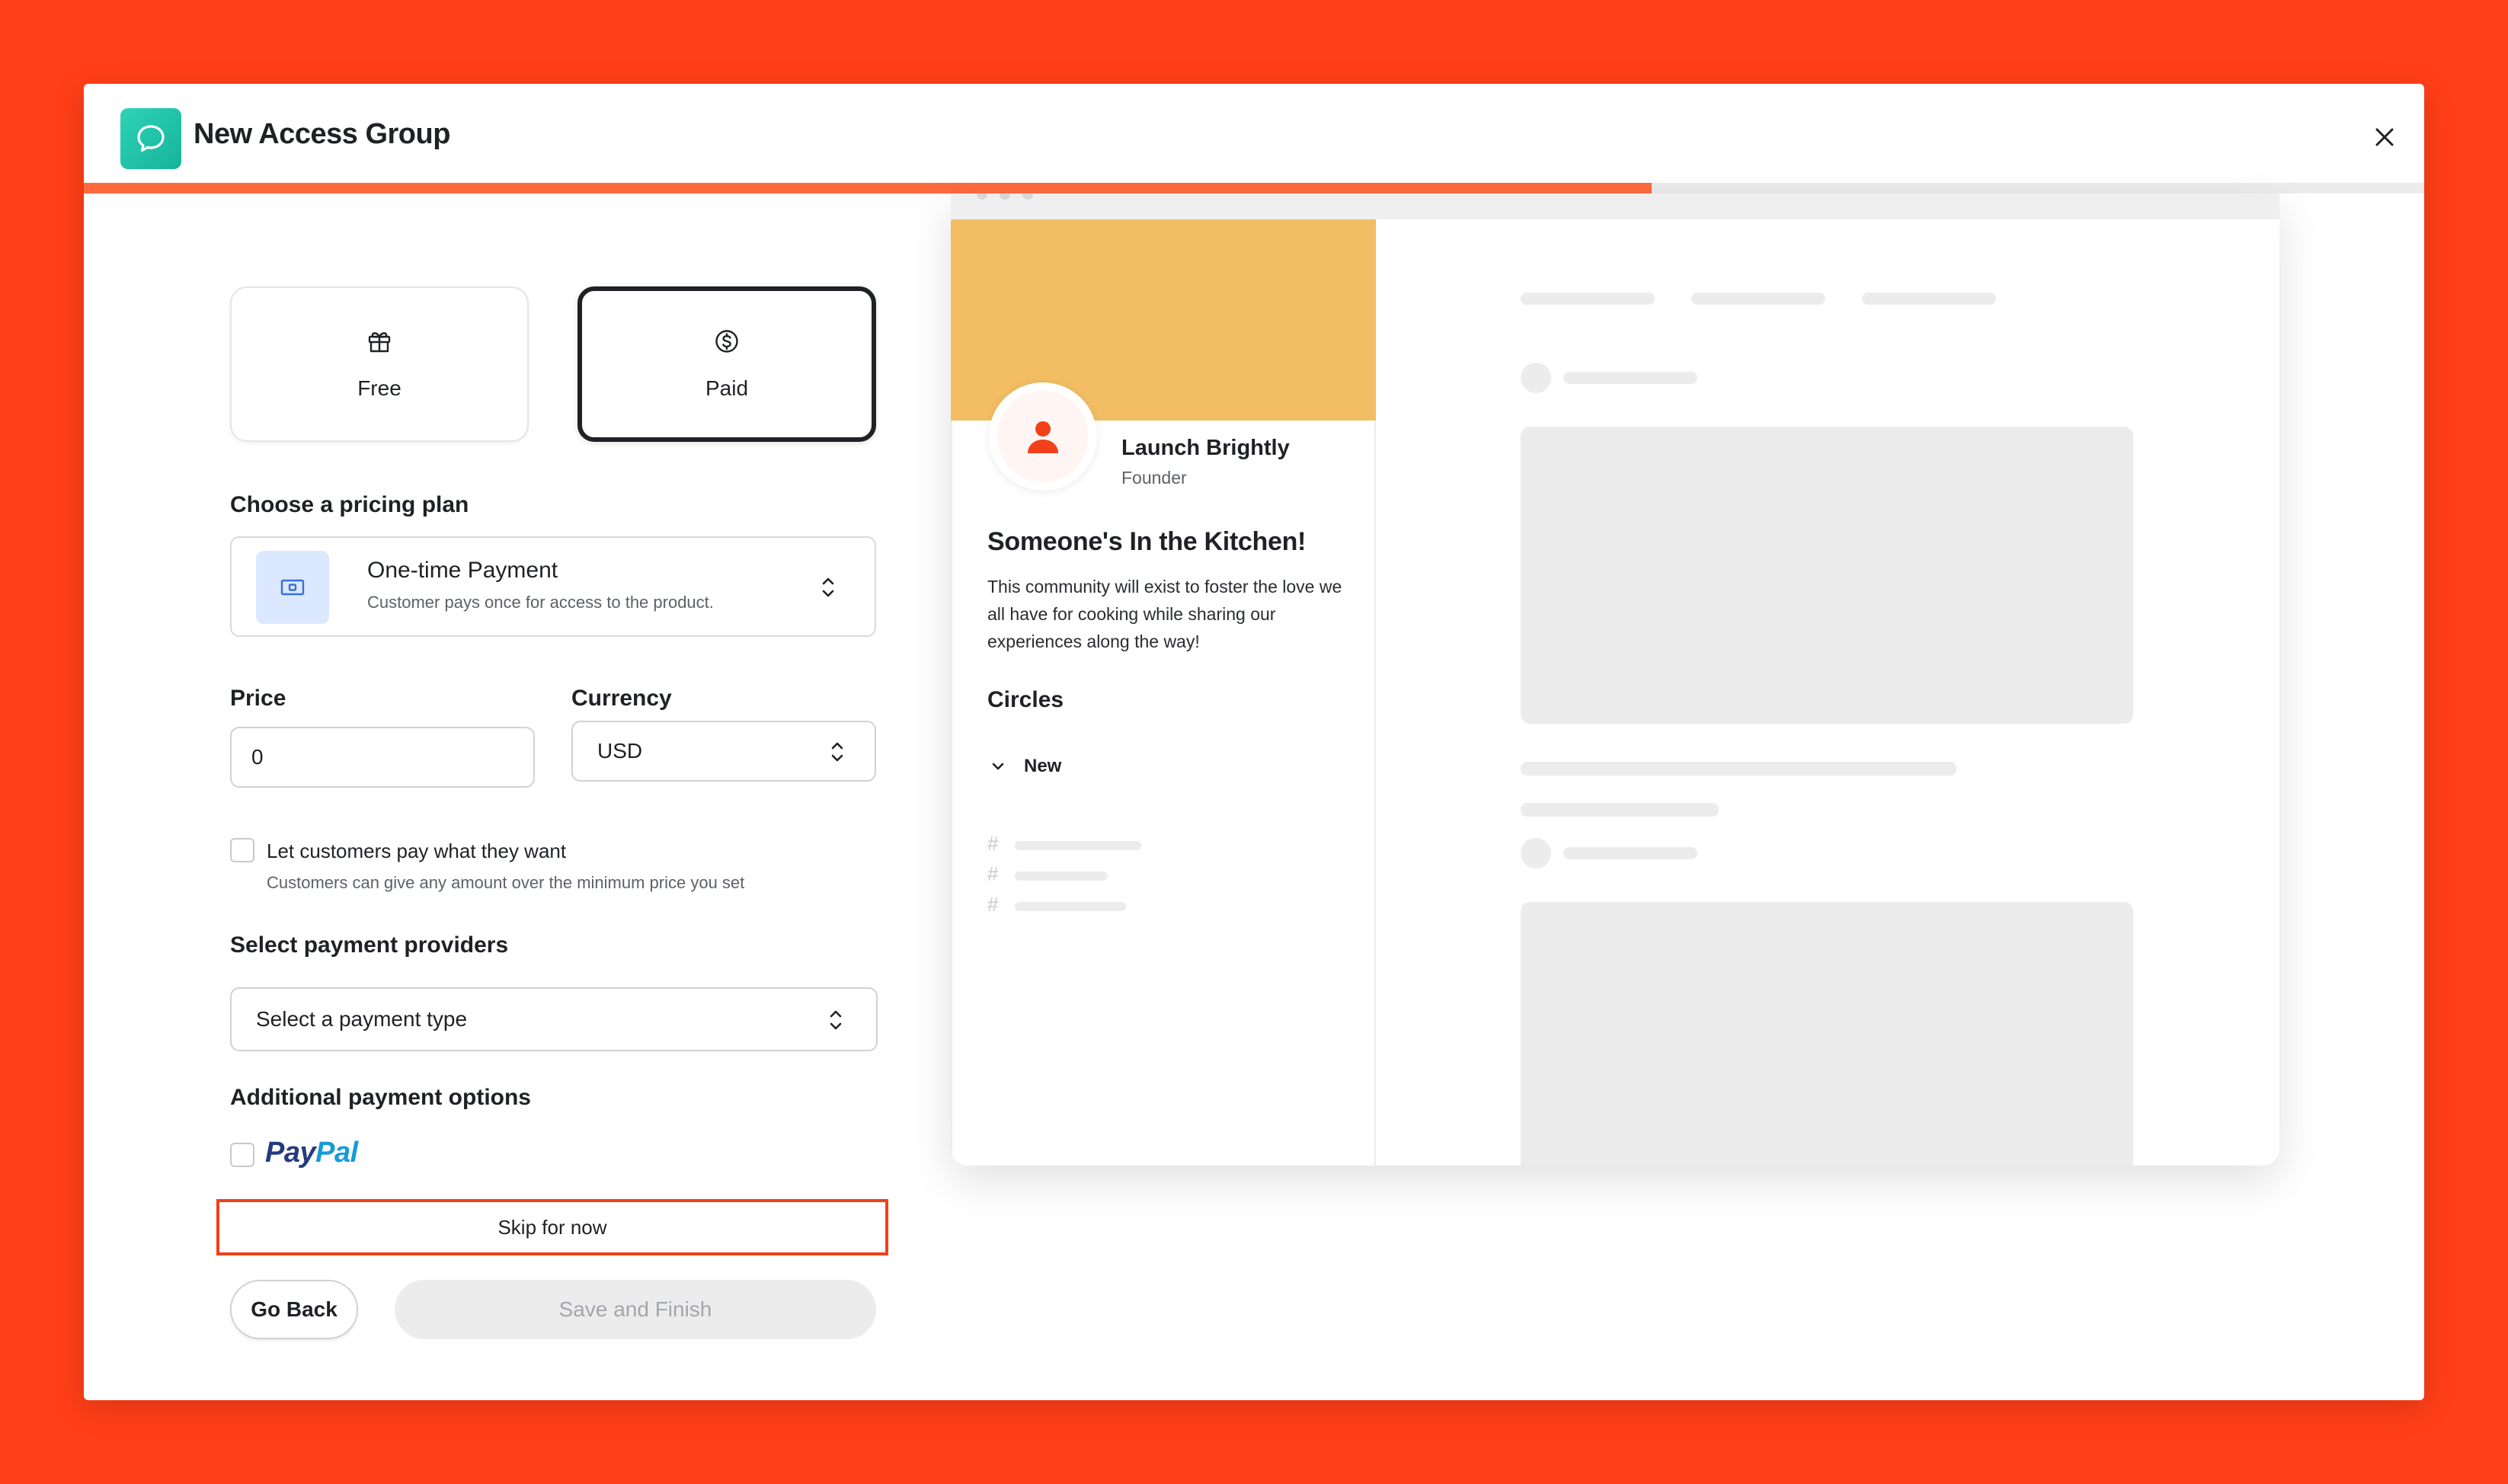 This screenshot has height=1484, width=2508. What do you see at coordinates (257, 757) in the screenshot?
I see `price-input-value: 0` at bounding box center [257, 757].